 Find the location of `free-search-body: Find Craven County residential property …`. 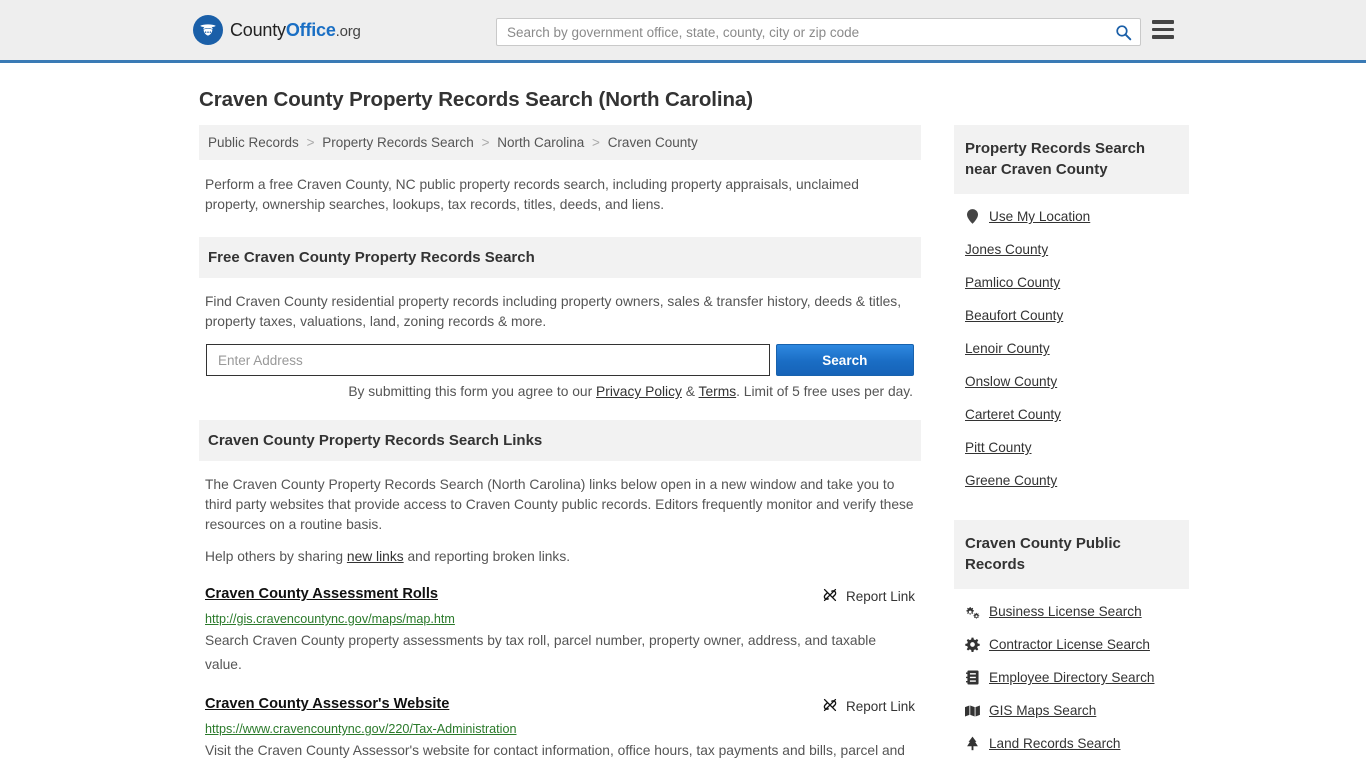

free-search-body: Find Craven County residential property … is located at coordinates (560, 340).